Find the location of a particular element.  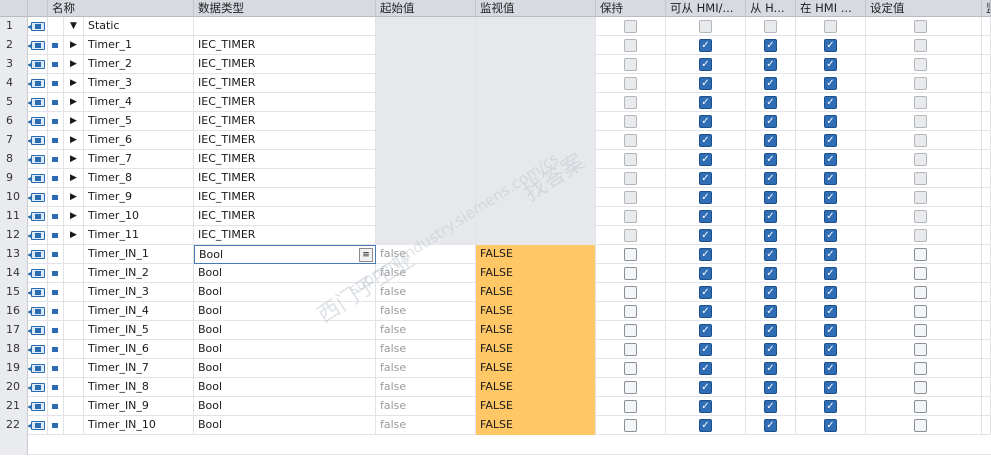

table-row: 4 ▶ Timer_3 IEC_TIMER ✓ ✓ ✓ is located at coordinates (495, 83).